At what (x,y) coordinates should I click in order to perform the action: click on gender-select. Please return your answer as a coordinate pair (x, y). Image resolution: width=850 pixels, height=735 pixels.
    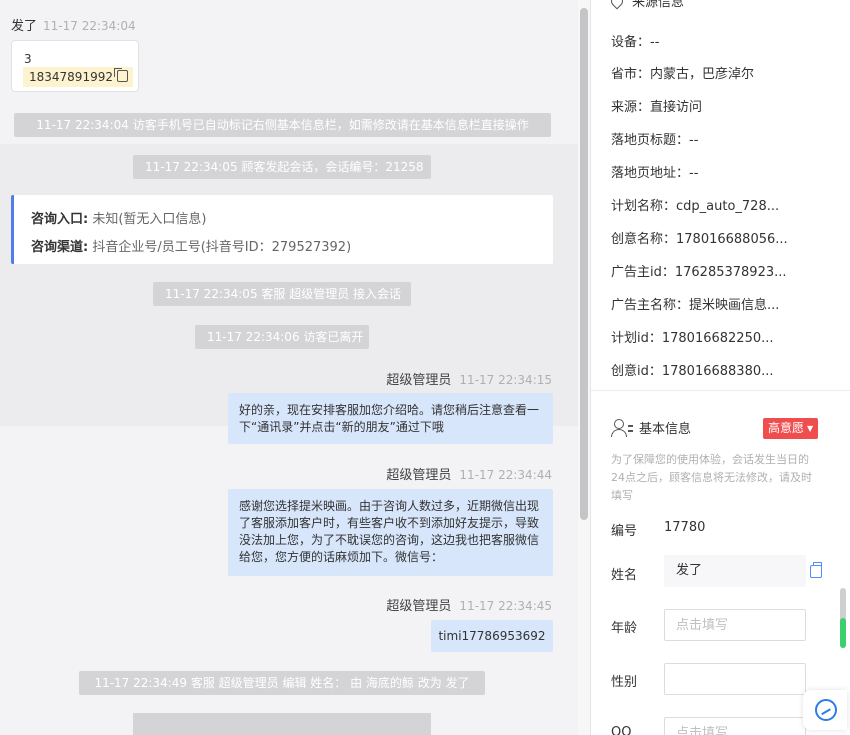
    Looking at the image, I should click on (735, 679).